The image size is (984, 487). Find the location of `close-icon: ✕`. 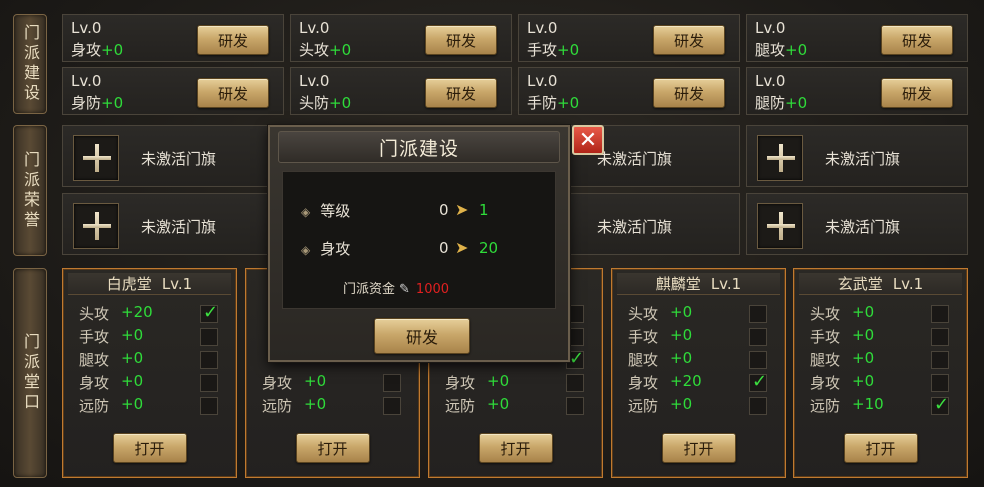

close-icon: ✕ is located at coordinates (588, 140).